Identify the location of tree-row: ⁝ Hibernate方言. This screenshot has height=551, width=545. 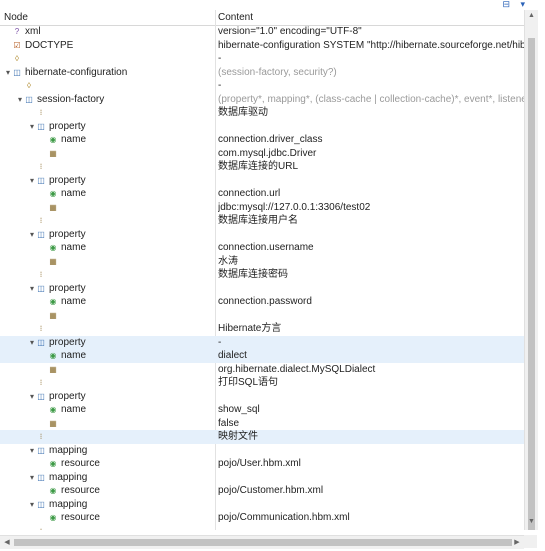
(262, 329).